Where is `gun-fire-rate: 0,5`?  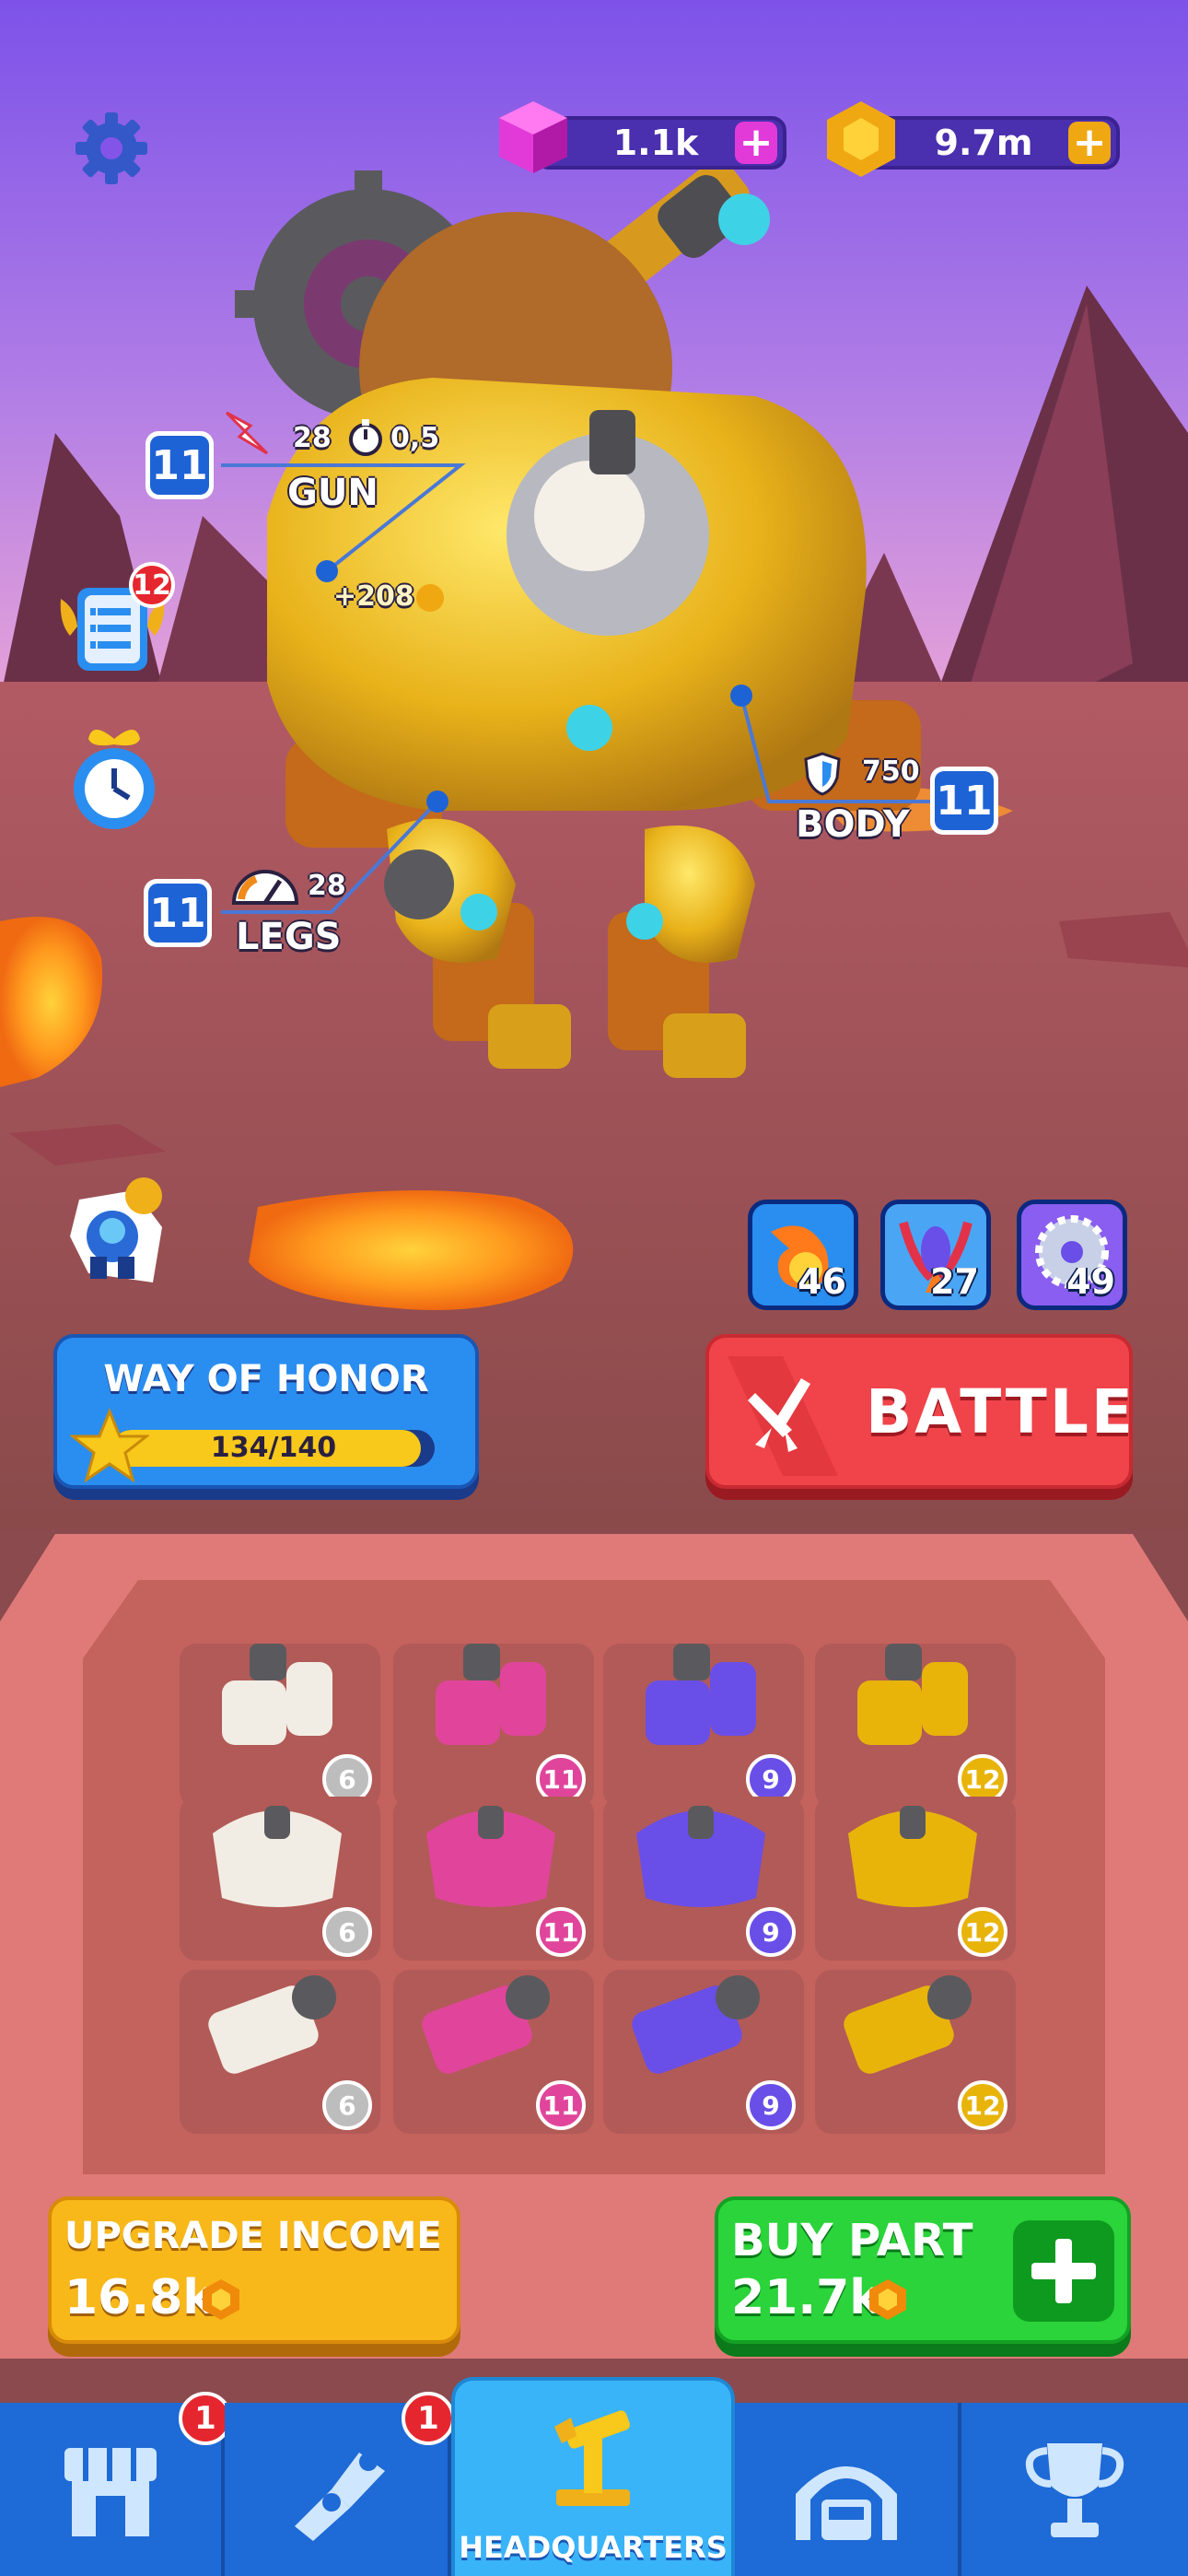
gun-fire-rate: 0,5 is located at coordinates (415, 438).